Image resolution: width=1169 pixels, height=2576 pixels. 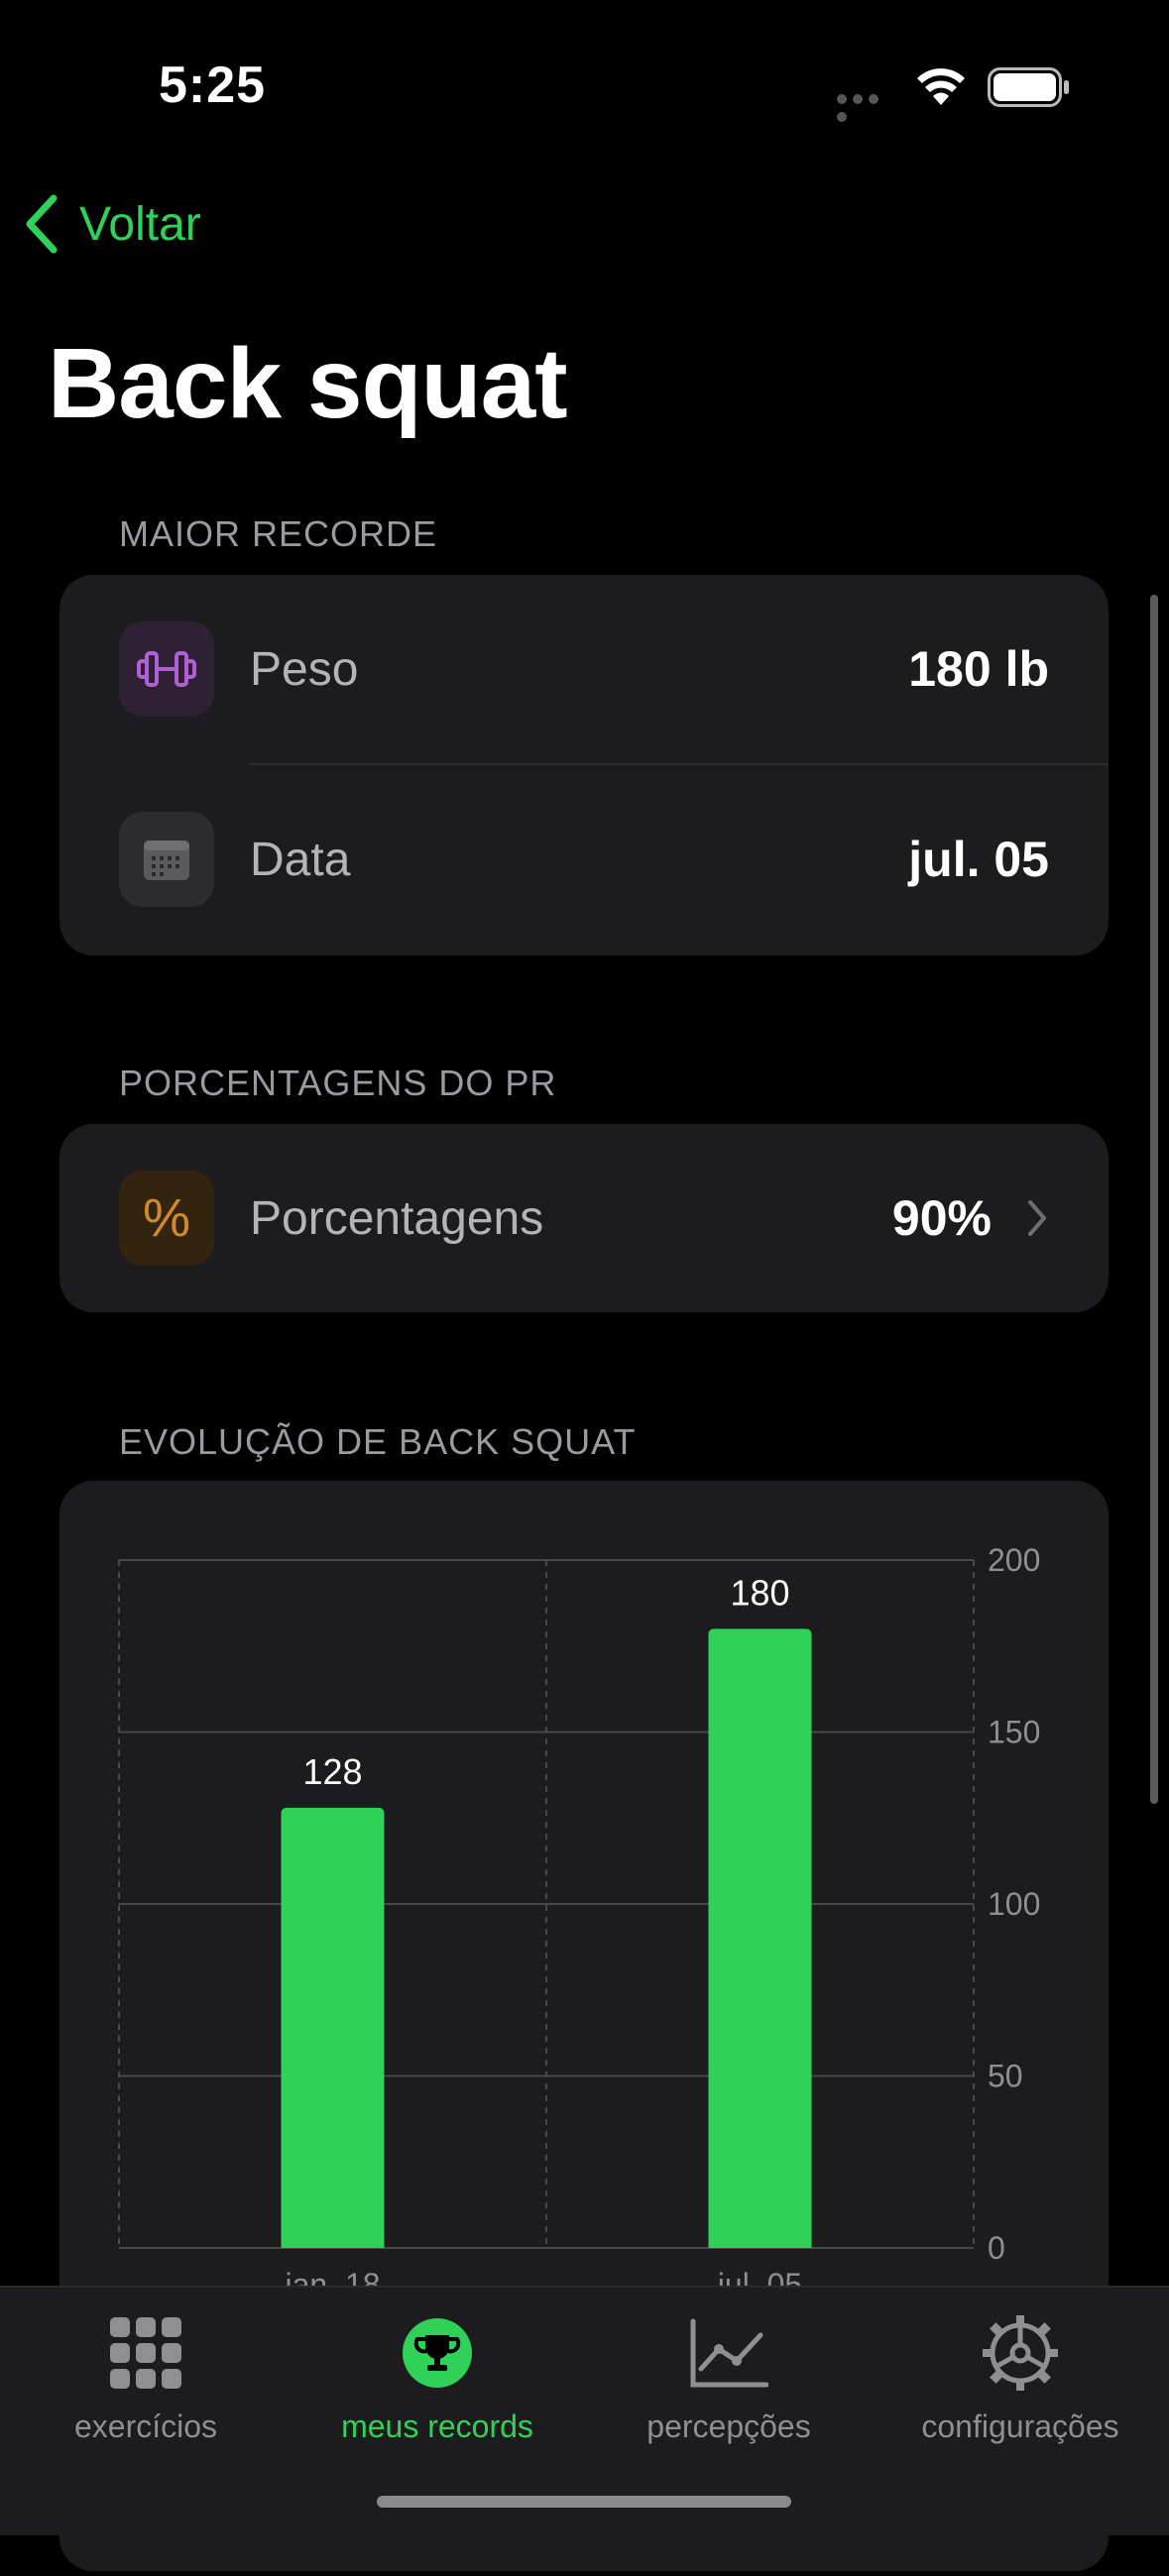 I want to click on weight-value: 180 lb, so click(x=978, y=669).